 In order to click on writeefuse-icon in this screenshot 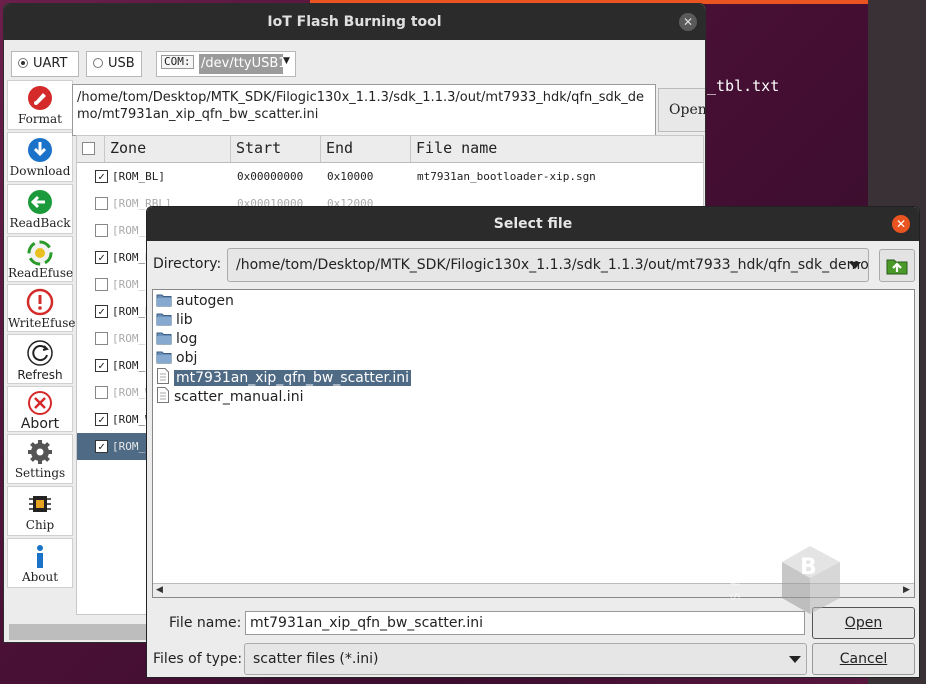, I will do `click(40, 302)`.